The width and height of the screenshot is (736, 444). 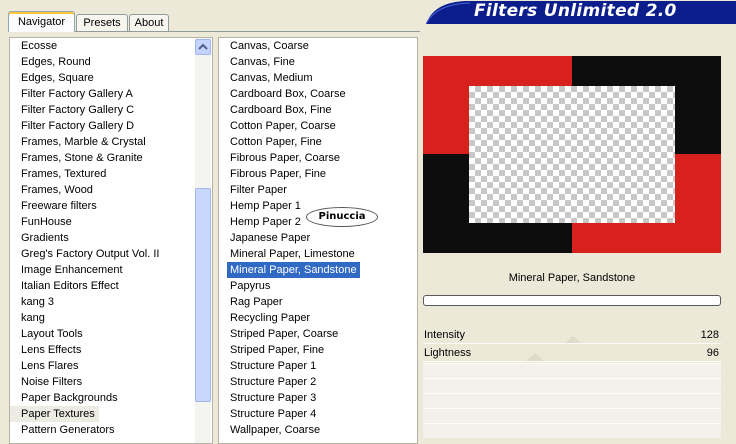 I want to click on category-item: Gradients, so click(x=84, y=238).